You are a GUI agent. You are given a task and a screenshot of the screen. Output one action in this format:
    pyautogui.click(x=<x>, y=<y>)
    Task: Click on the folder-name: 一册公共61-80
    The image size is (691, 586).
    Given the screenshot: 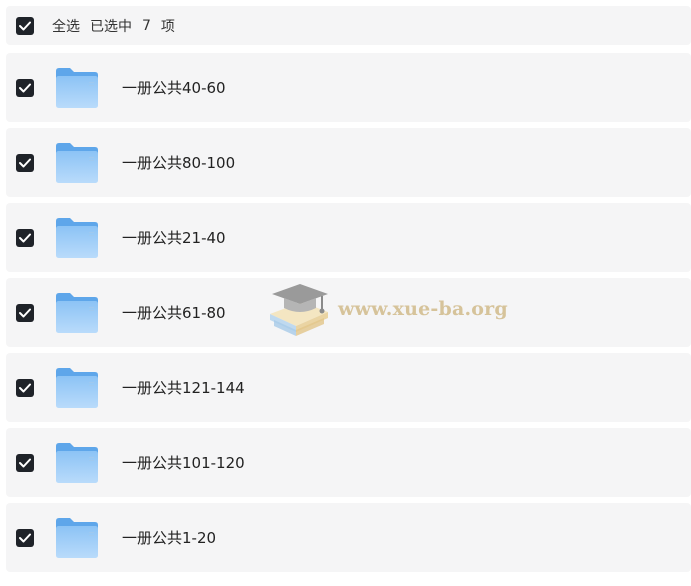 What is the action you would take?
    pyautogui.click(x=174, y=312)
    